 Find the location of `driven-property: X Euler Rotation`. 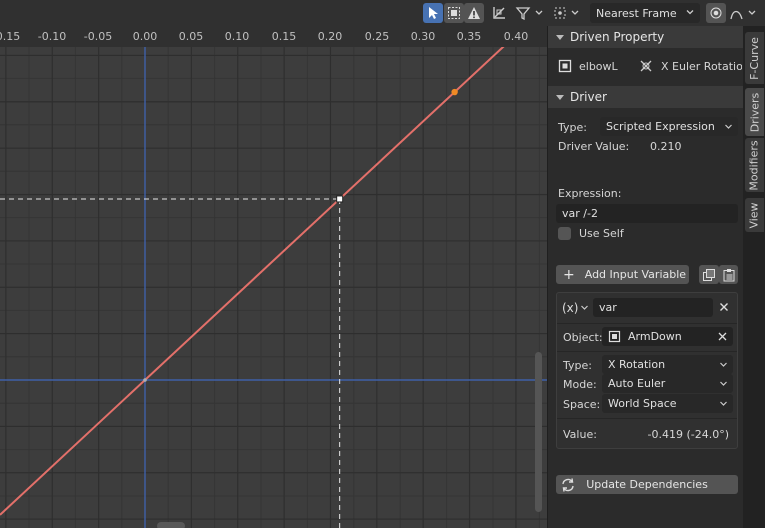

driven-property: X Euler Rotation is located at coordinates (690, 66).